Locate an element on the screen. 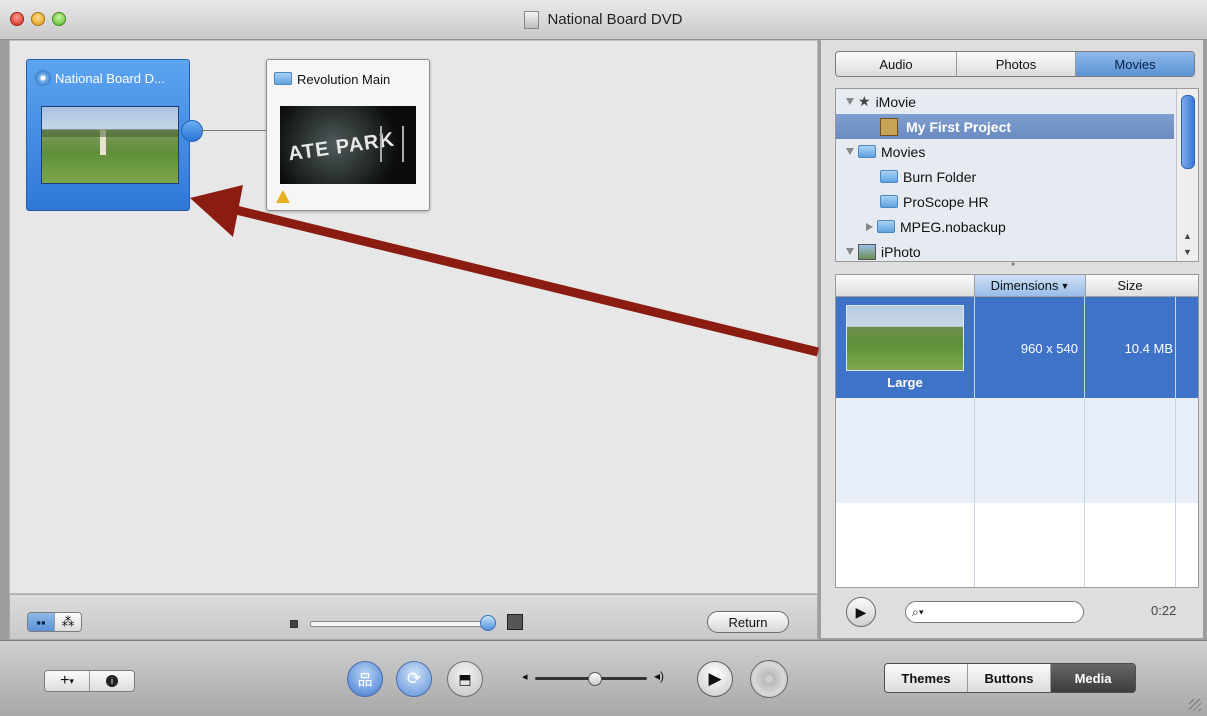 This screenshot has width=1207, height=716. annotation-arrow-head is located at coordinates (216, 211).